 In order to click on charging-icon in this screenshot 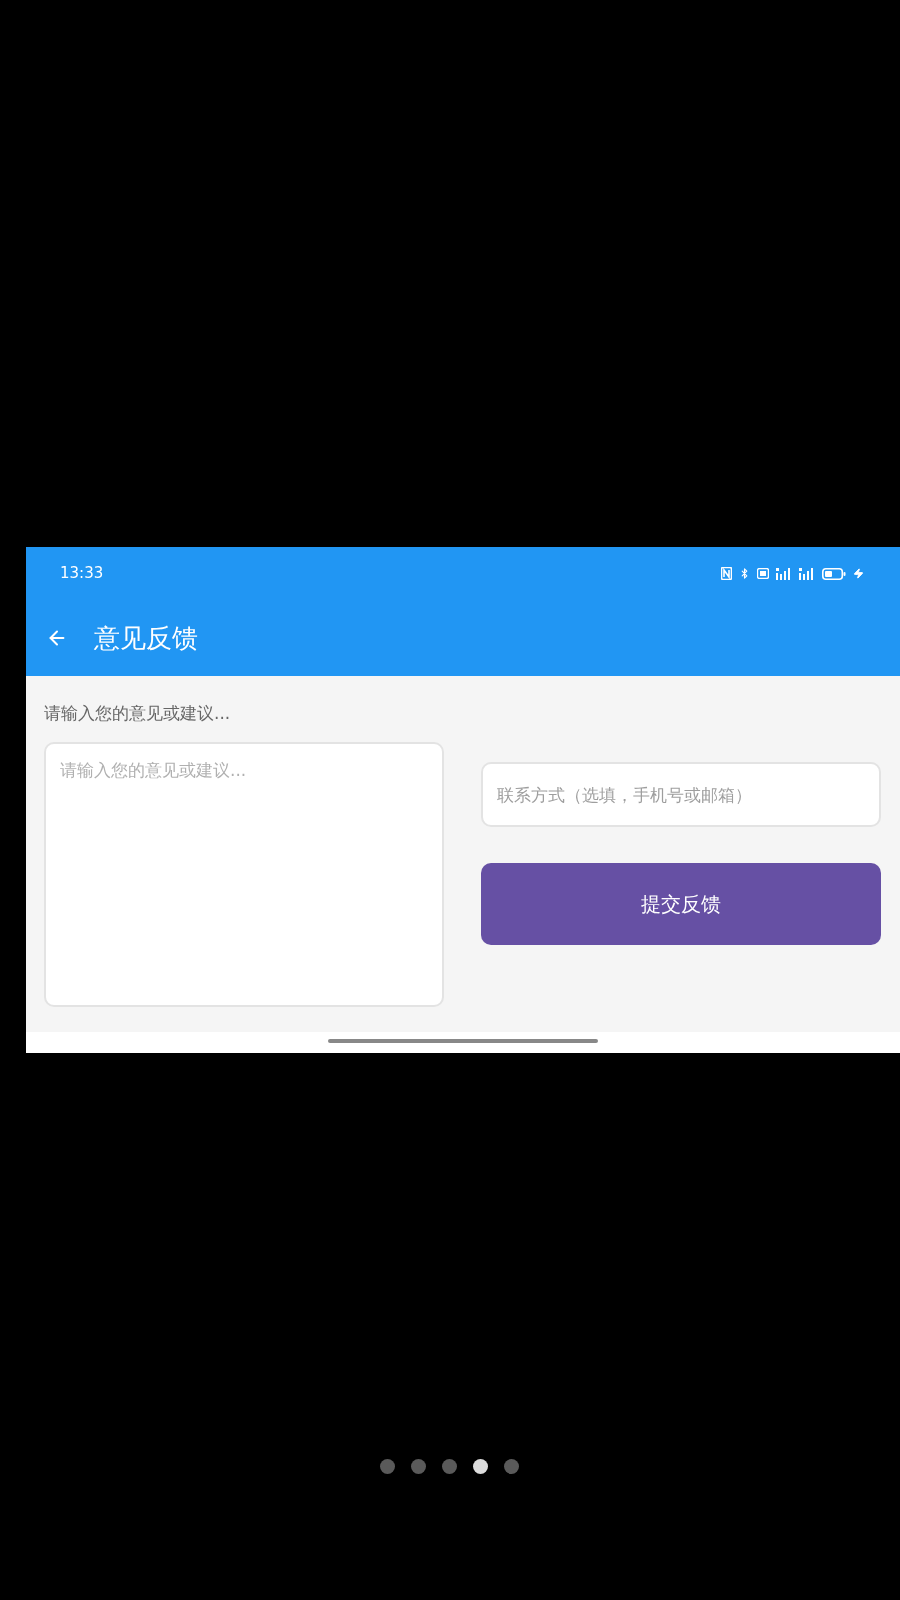, I will do `click(858, 573)`.